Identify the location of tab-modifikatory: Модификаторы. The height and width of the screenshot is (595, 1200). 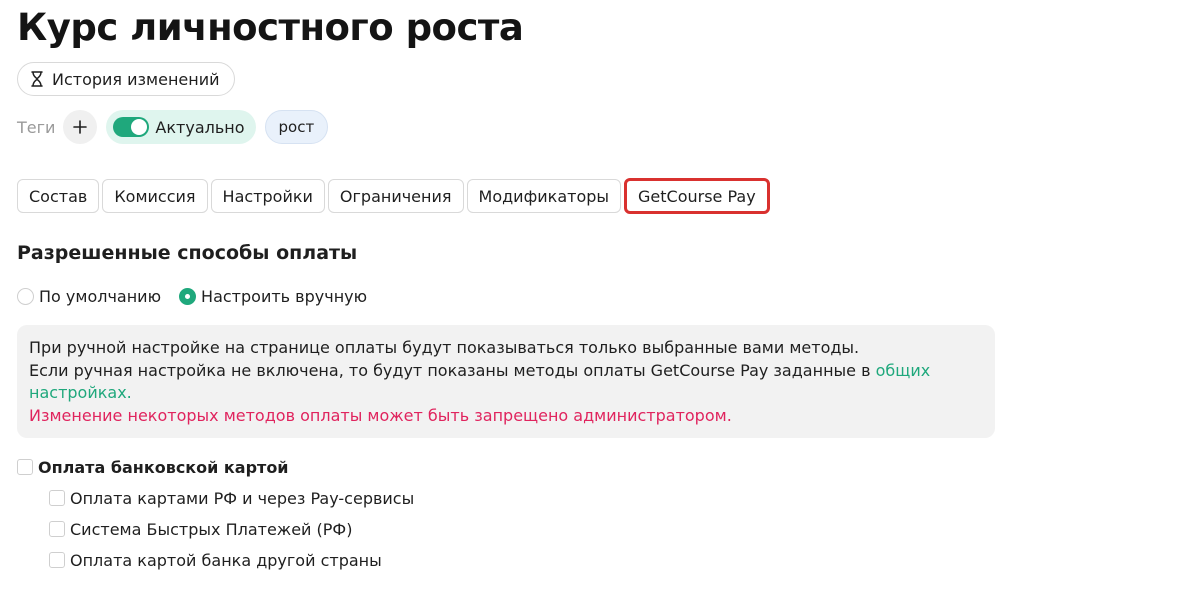
(544, 196).